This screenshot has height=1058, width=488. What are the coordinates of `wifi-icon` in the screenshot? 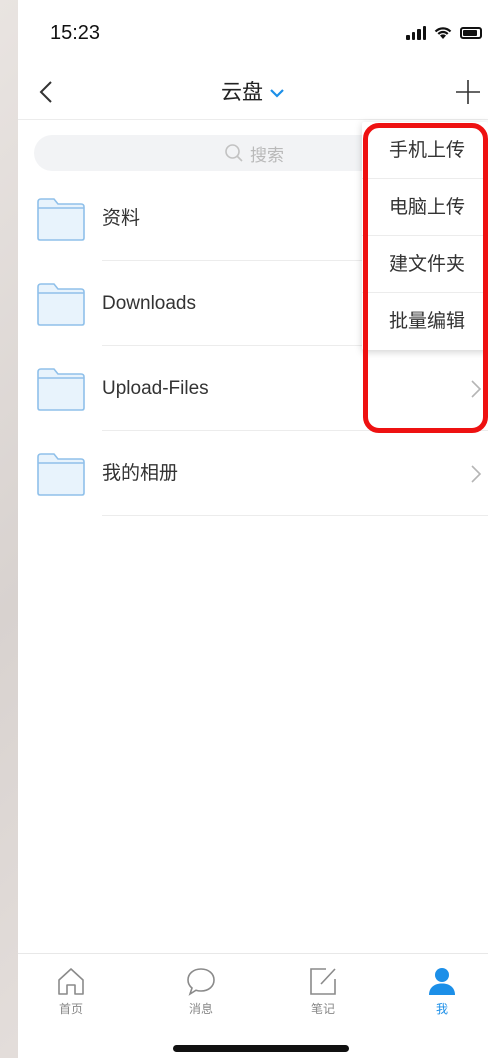 It's located at (443, 33).